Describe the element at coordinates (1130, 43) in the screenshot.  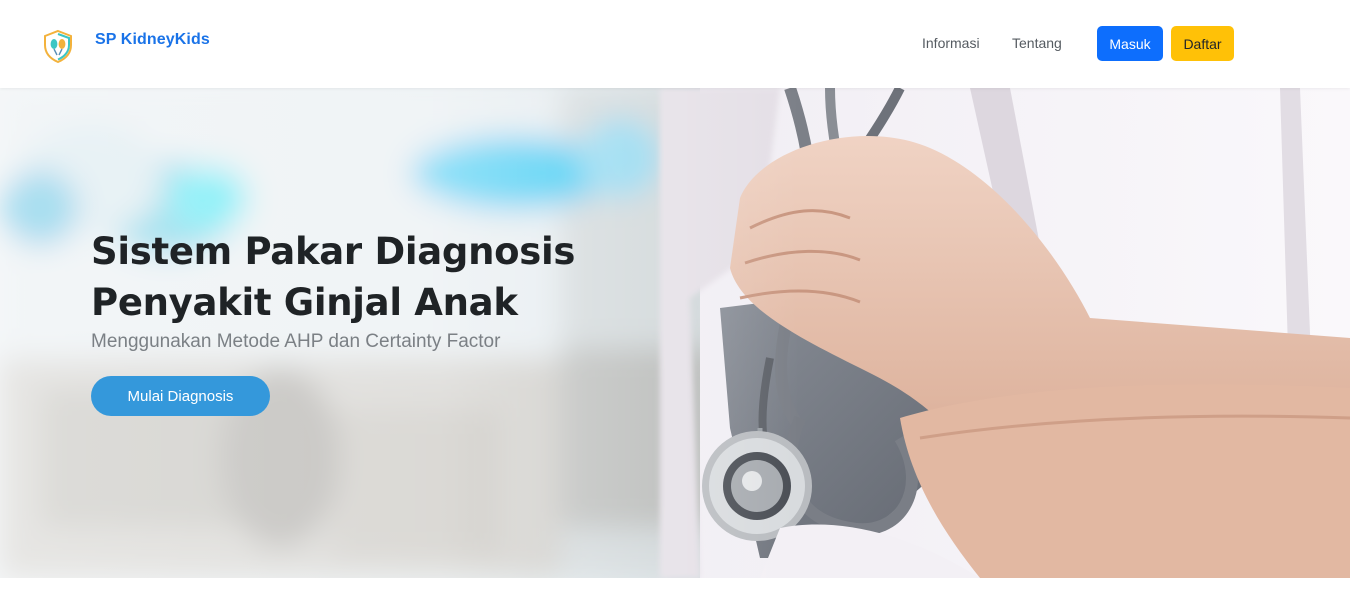
I see `login-button: Masuk` at that location.